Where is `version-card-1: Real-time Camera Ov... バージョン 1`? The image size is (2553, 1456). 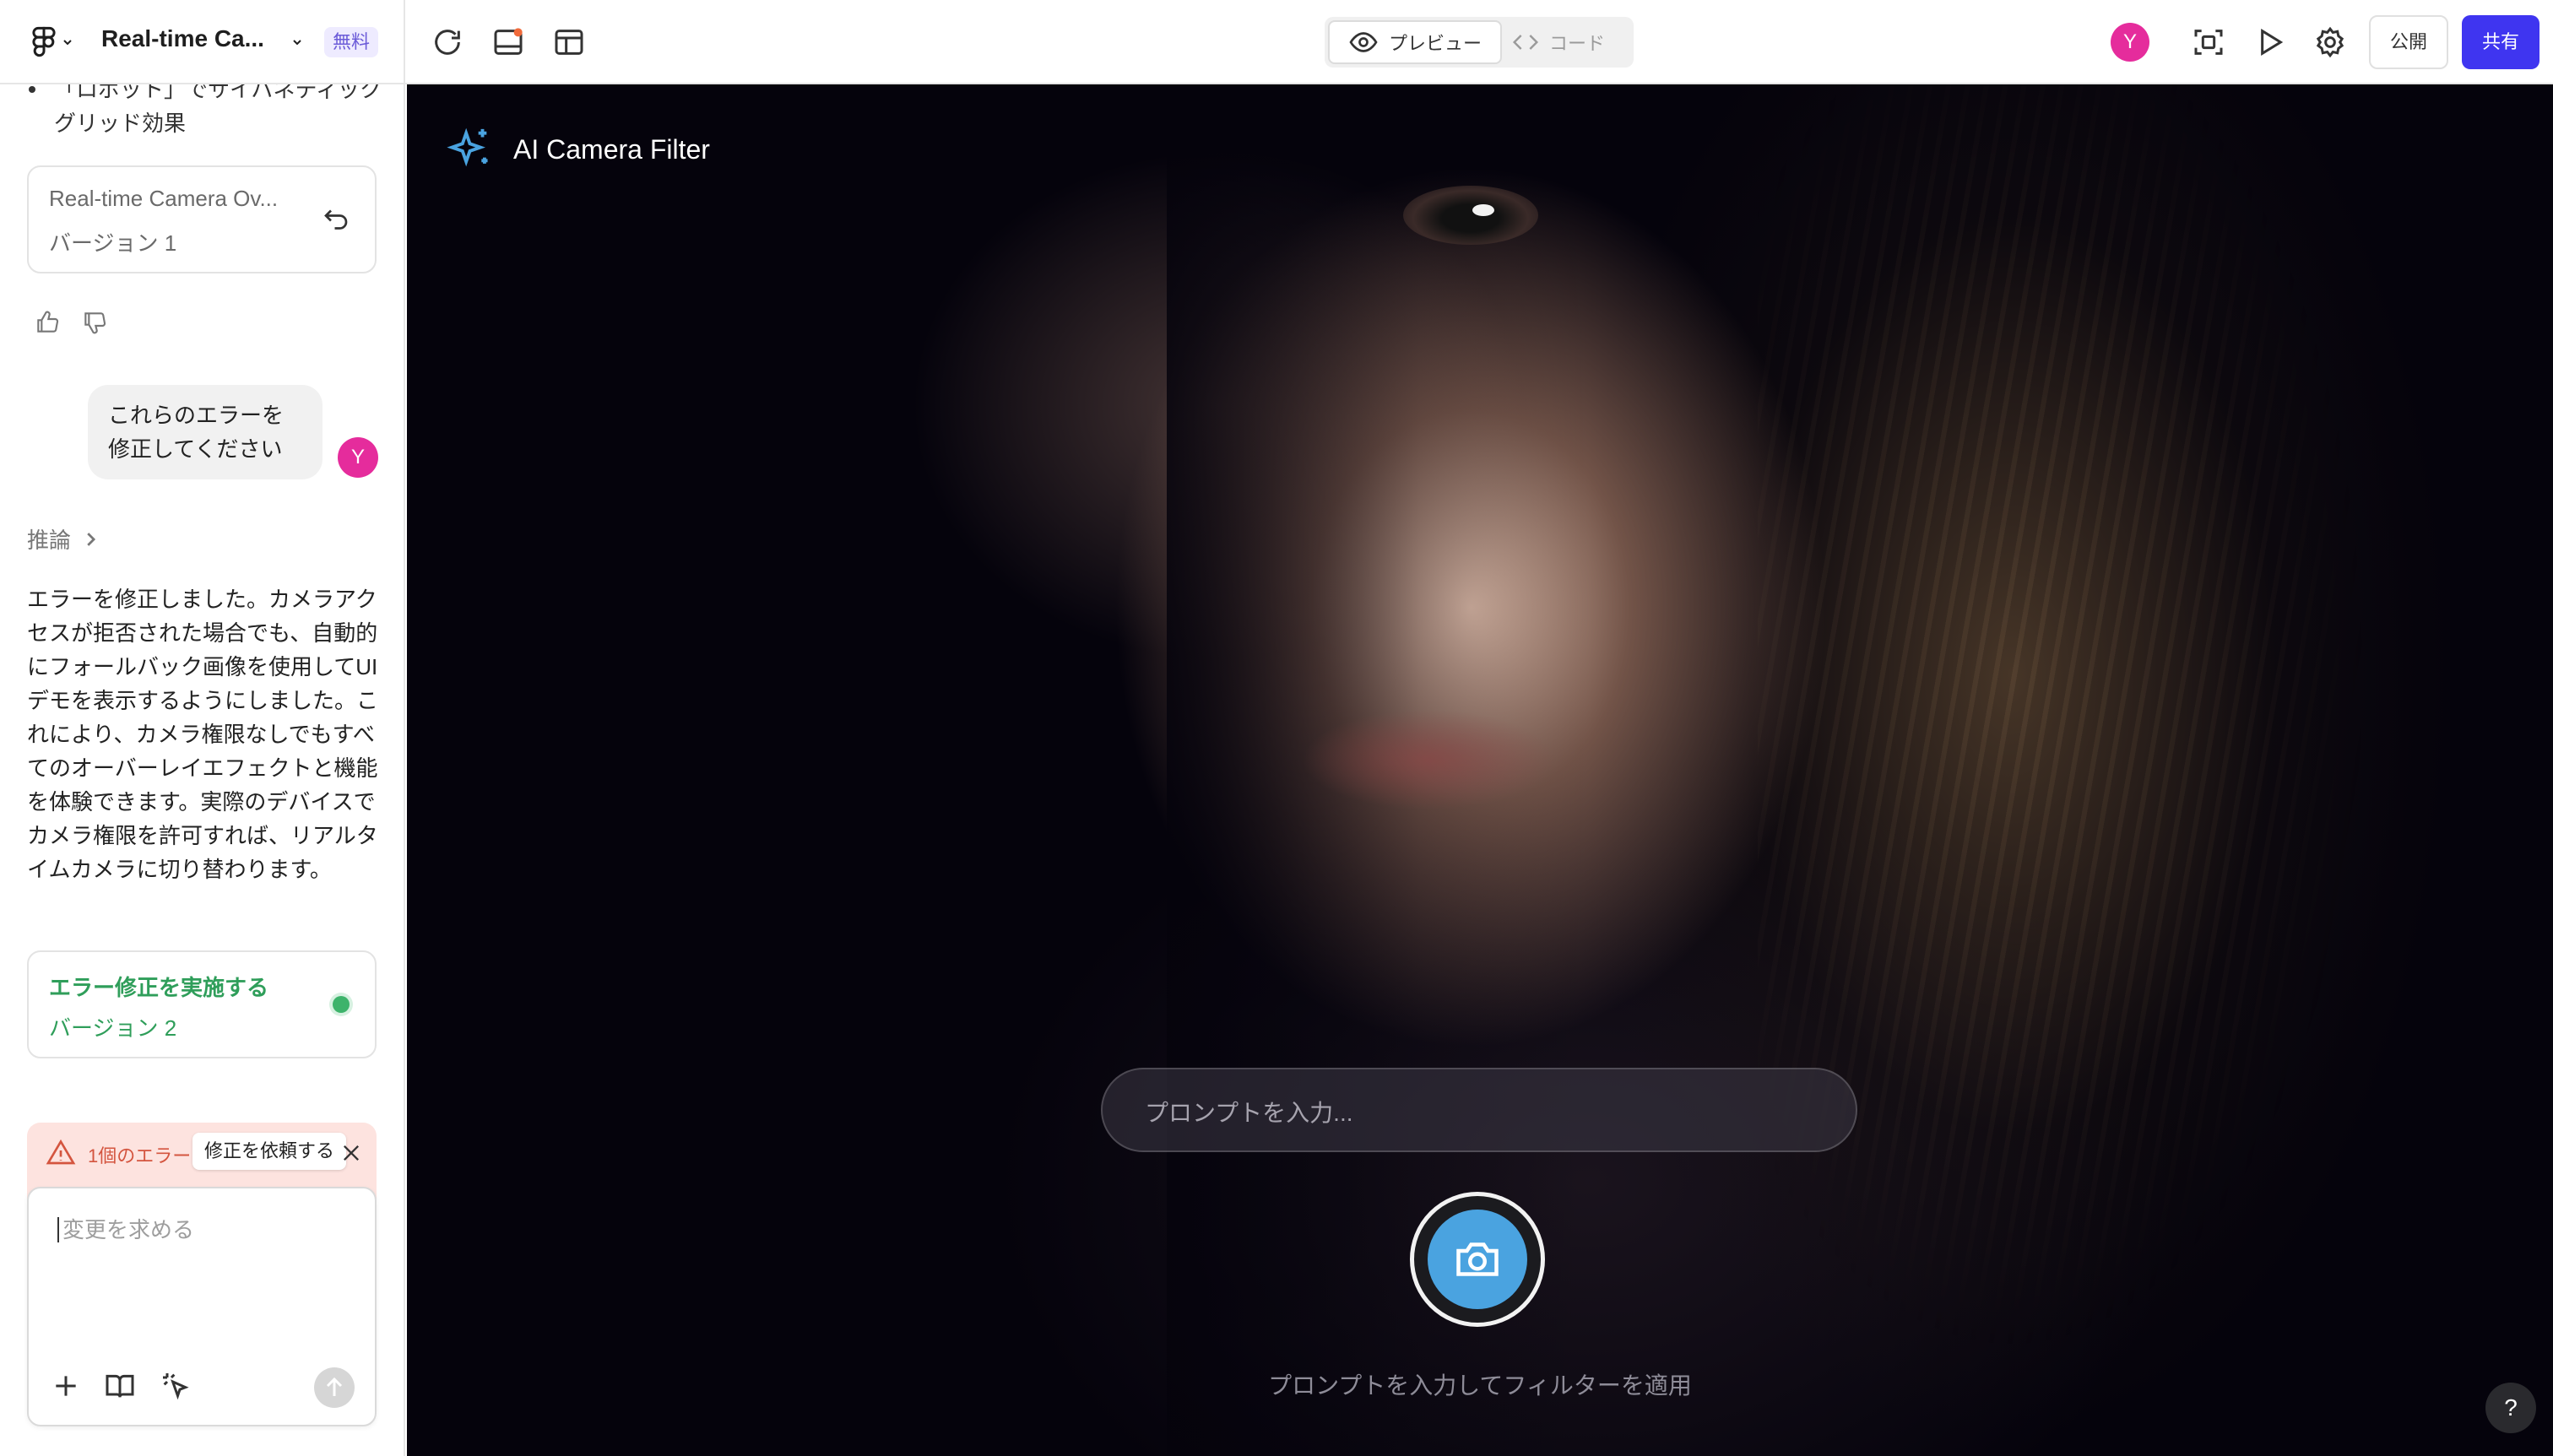
version-card-1: Real-time Camera Ov... バージョン 1 is located at coordinates (202, 219).